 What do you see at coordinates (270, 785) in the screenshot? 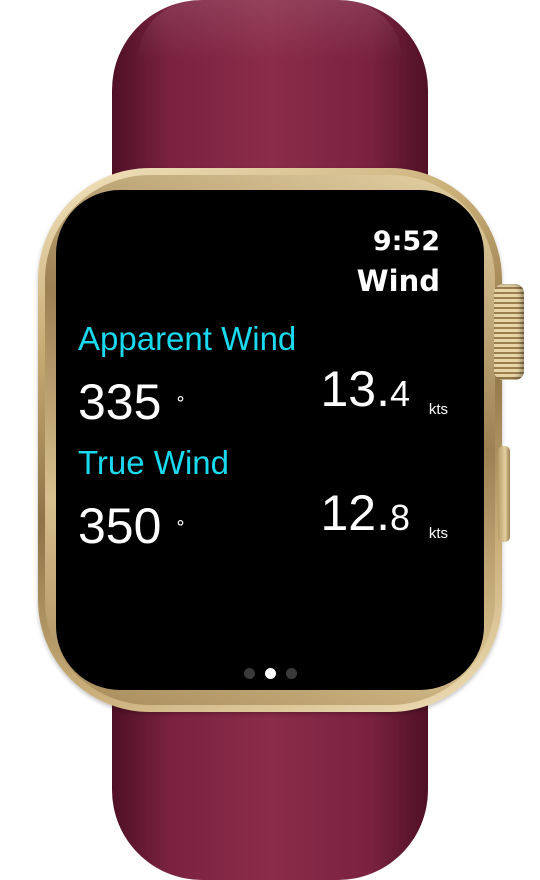
I see `watch-band-bottom` at bounding box center [270, 785].